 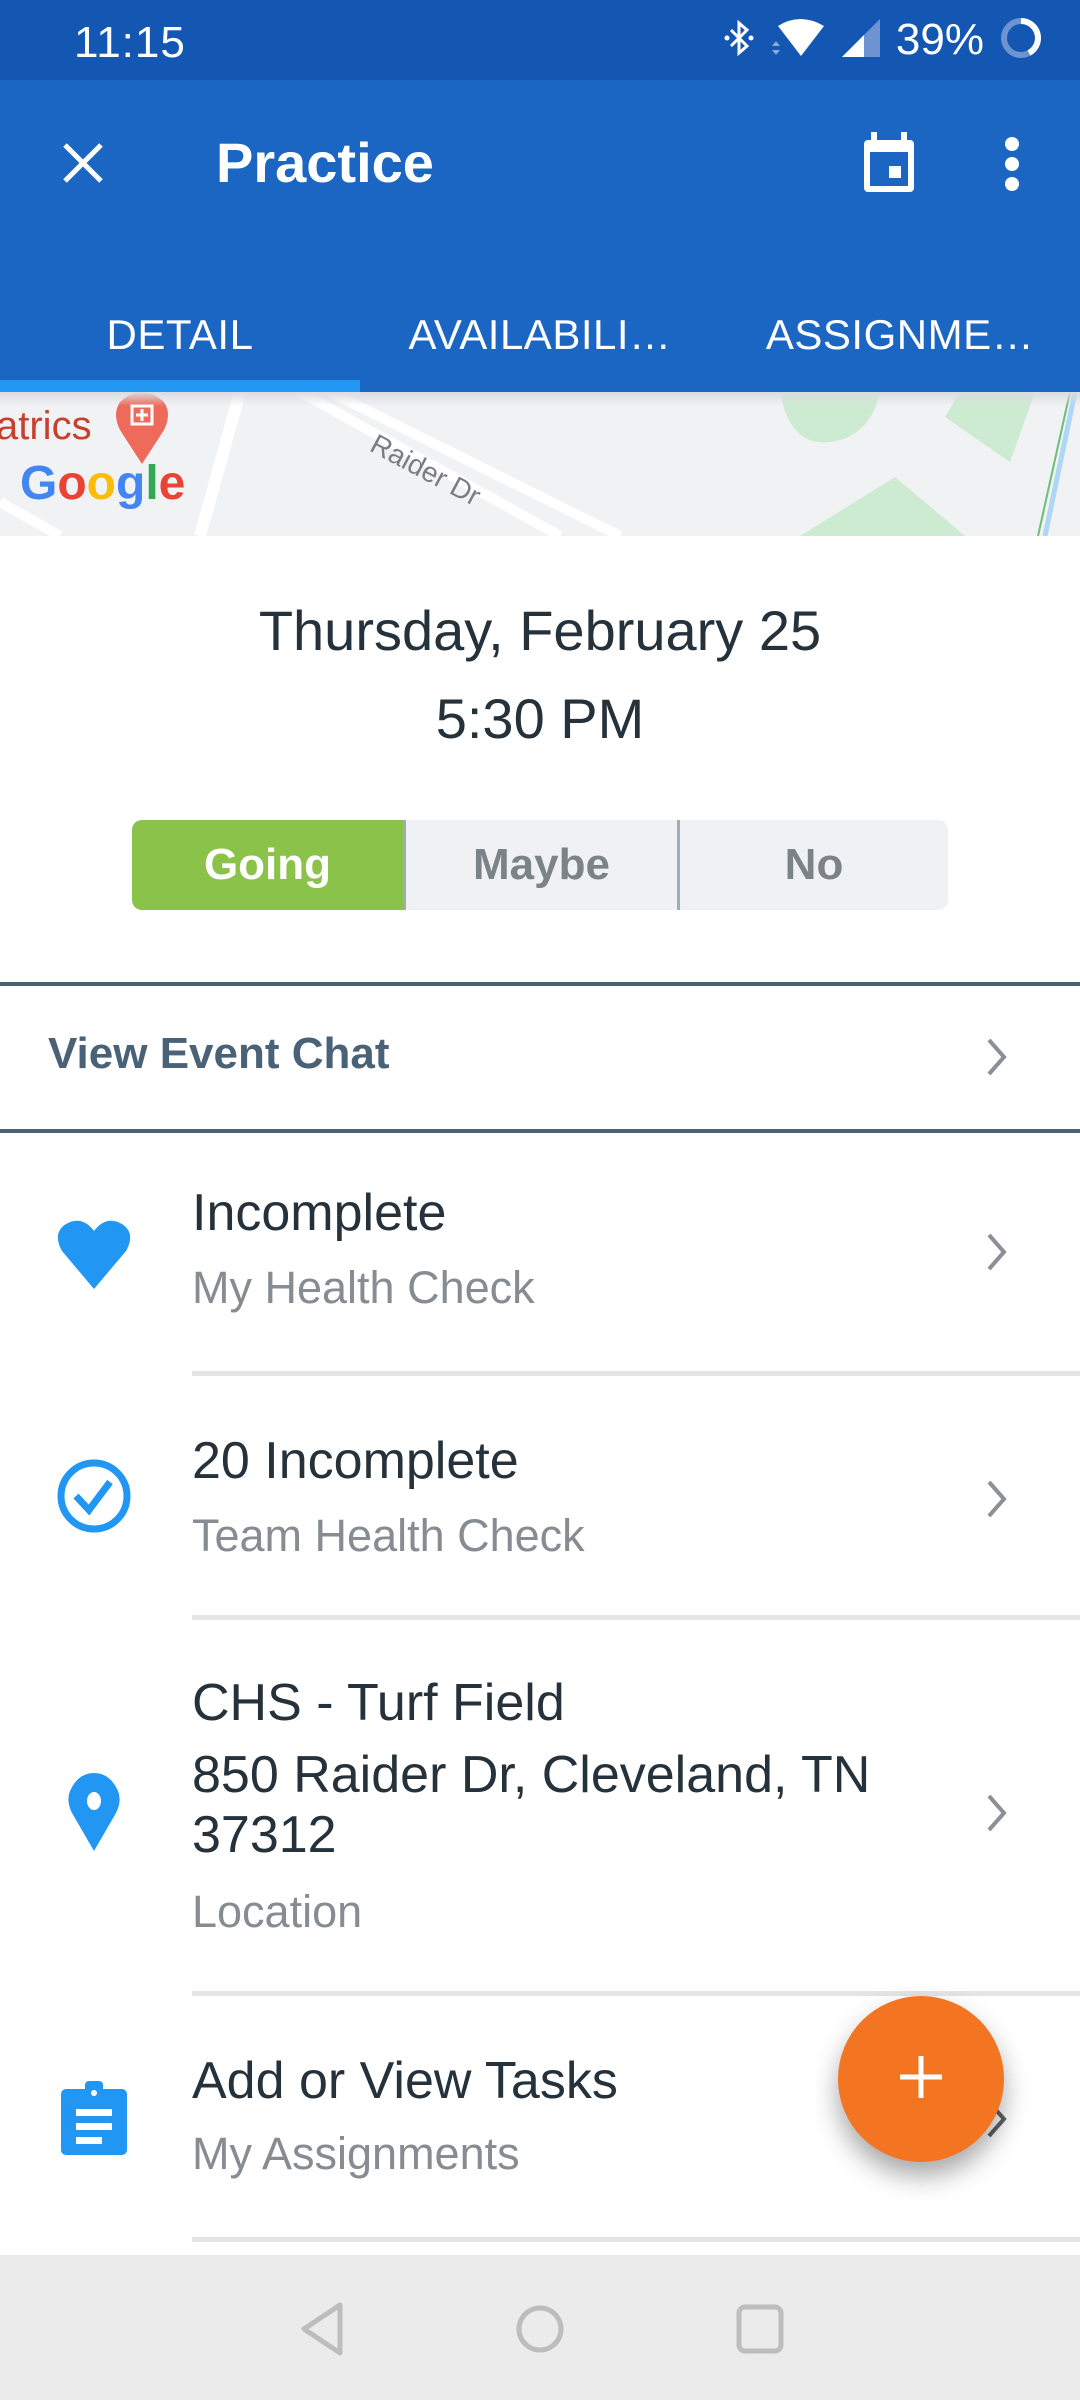 What do you see at coordinates (540, 40) in the screenshot?
I see `status-bar: 11:15 39%` at bounding box center [540, 40].